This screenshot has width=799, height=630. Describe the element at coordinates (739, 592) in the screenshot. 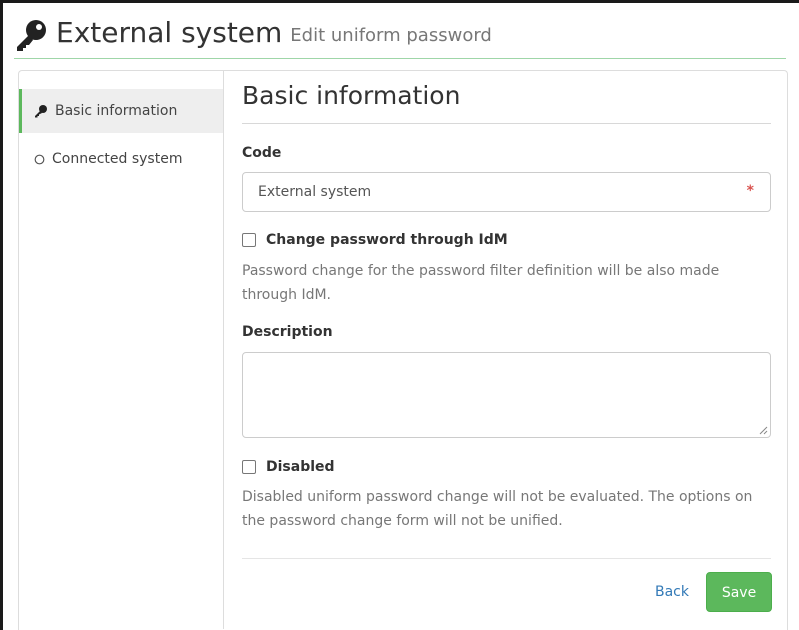

I see `save-button: Save` at that location.